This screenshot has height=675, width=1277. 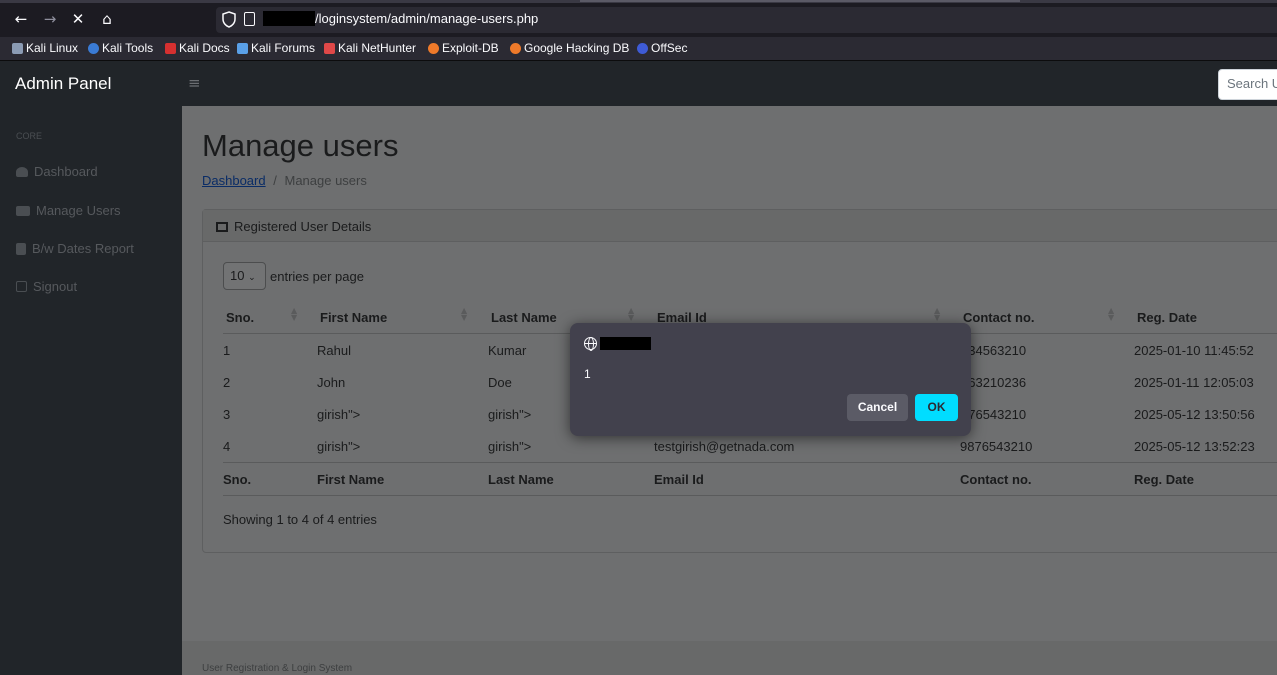 I want to click on breadcrumb-dashboard-link: Dashboard, so click(x=234, y=180).